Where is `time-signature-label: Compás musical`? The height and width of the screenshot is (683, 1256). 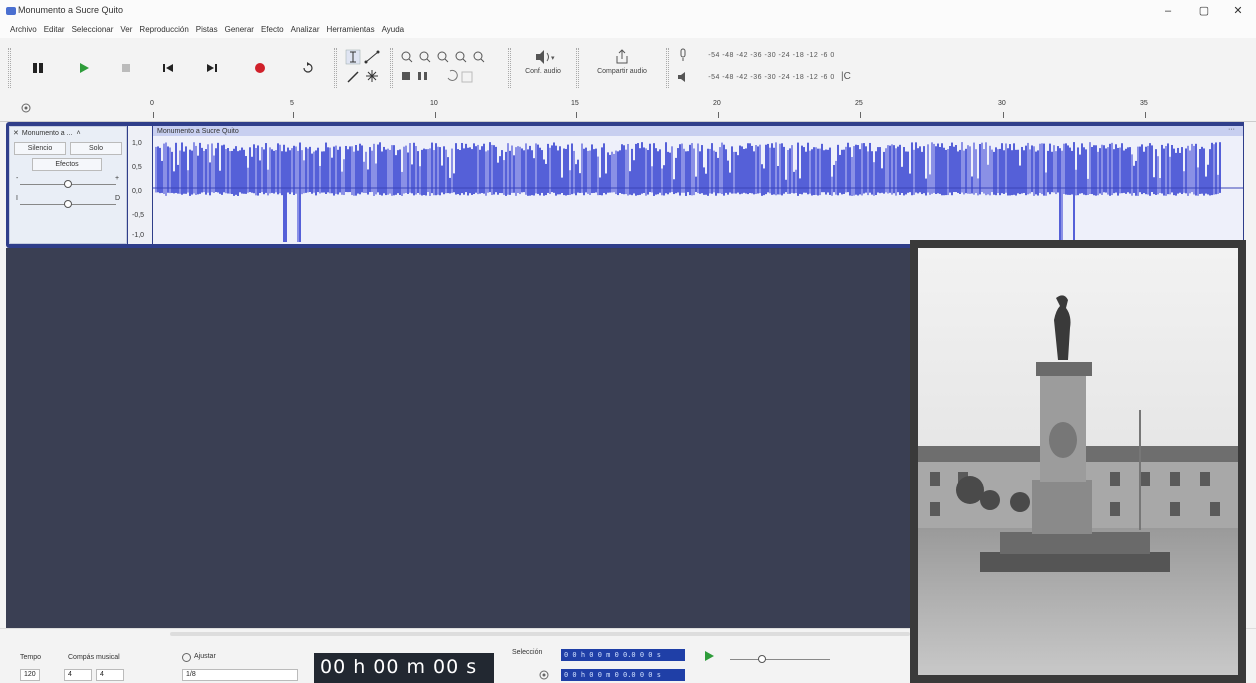
time-signature-label: Compás musical is located at coordinates (94, 657).